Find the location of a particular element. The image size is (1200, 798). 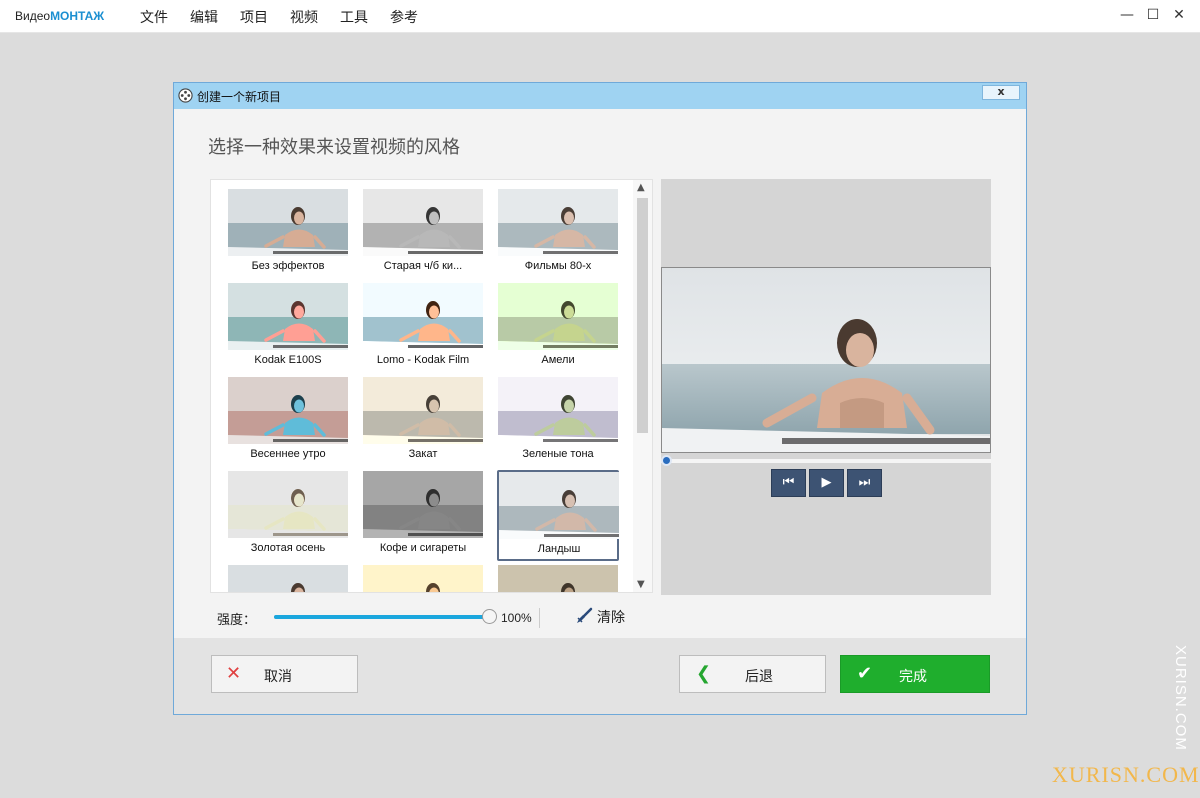

dialog-close-button: x is located at coordinates (1001, 92).